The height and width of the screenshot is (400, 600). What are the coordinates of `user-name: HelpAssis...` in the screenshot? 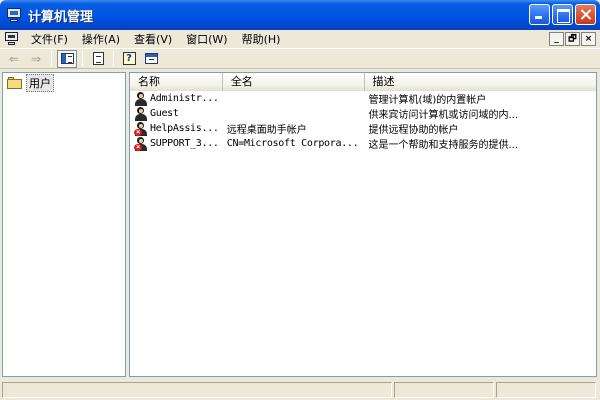 It's located at (184, 128).